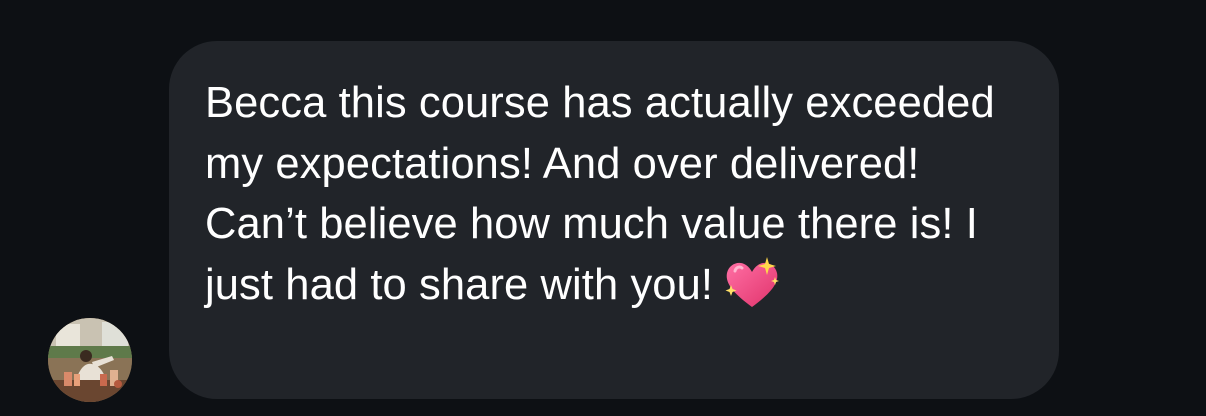  I want to click on sender-avatar, so click(90, 360).